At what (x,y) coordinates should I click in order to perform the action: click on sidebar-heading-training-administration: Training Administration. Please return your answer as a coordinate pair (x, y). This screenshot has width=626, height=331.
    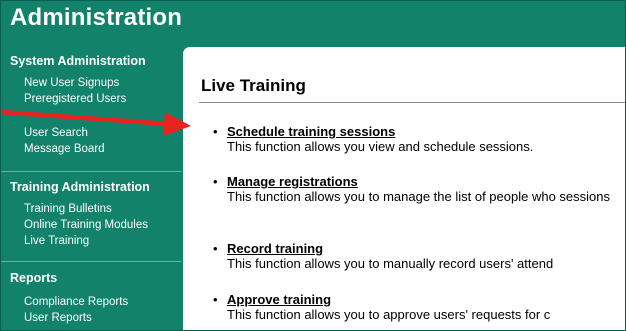
    Looking at the image, I should click on (80, 187).